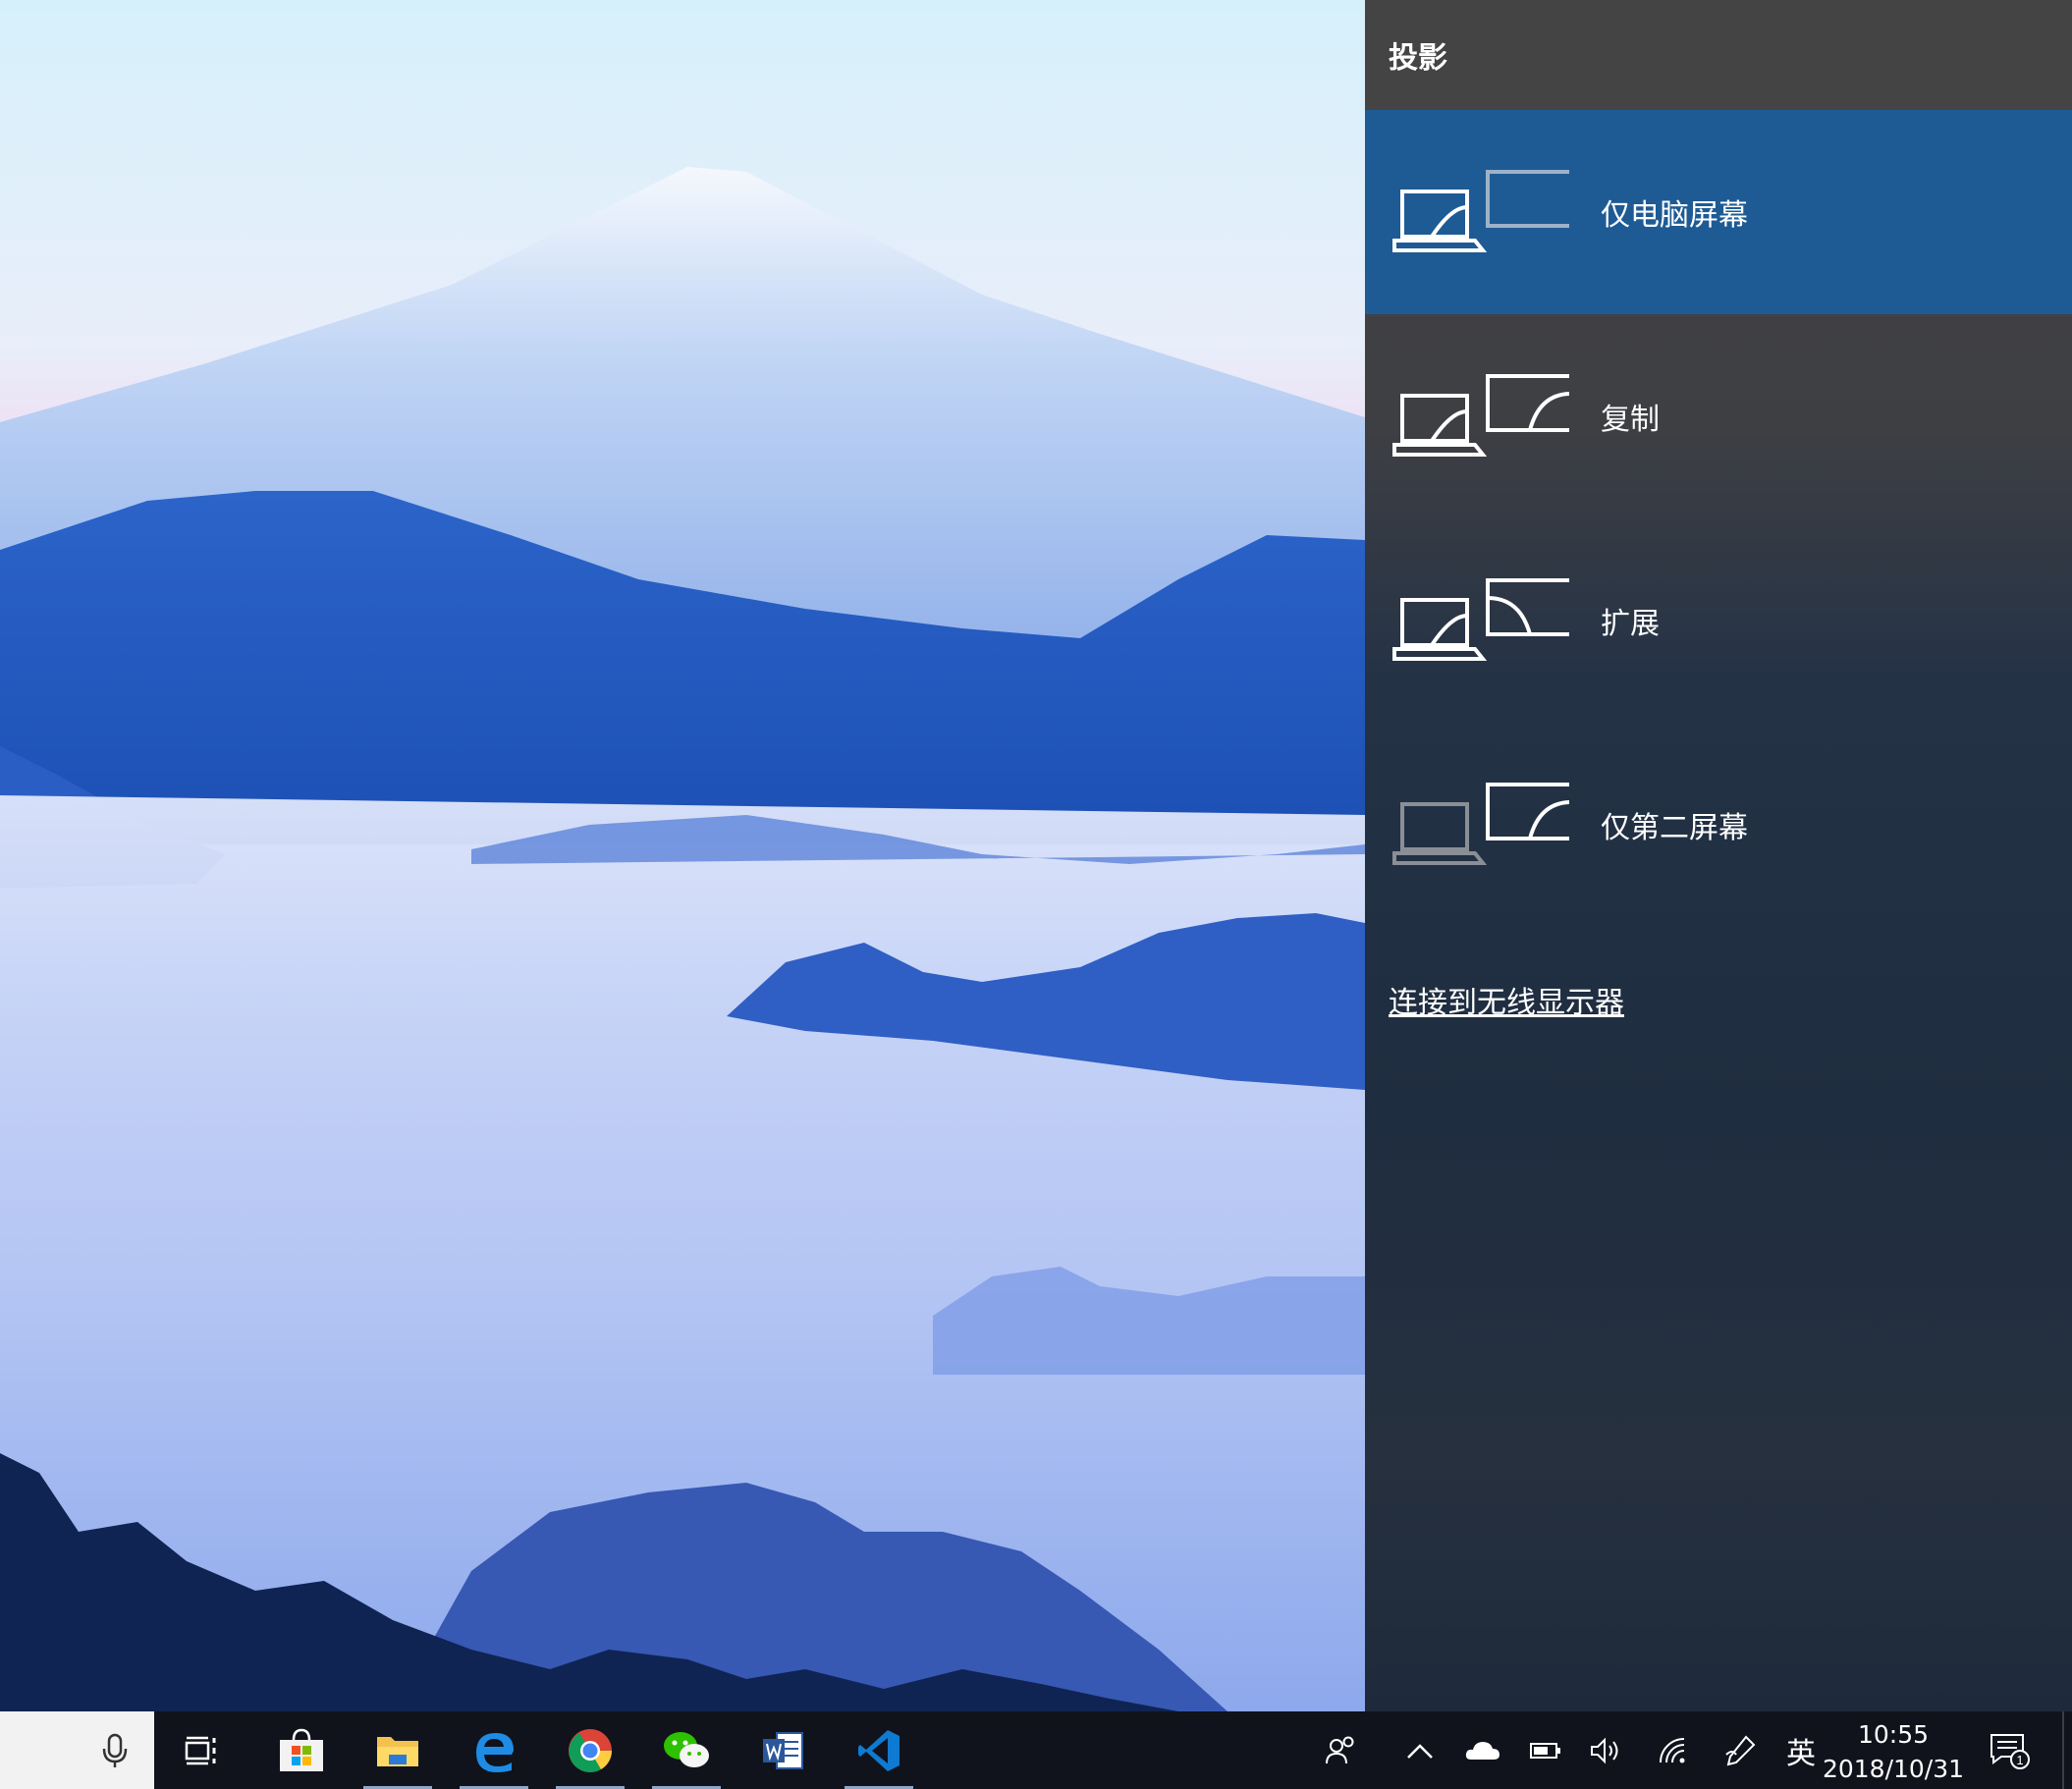 This screenshot has width=2072, height=1789. Describe the element at coordinates (1036, 1750) in the screenshot. I see `taskbar: 英 10:55 2018/10/31 1` at that location.